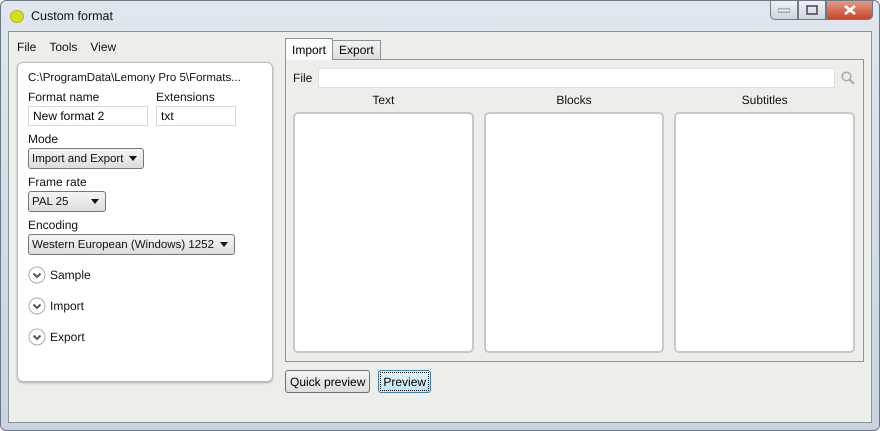 This screenshot has height=431, width=880. Describe the element at coordinates (309, 49) in the screenshot. I see `tab: Import` at that location.